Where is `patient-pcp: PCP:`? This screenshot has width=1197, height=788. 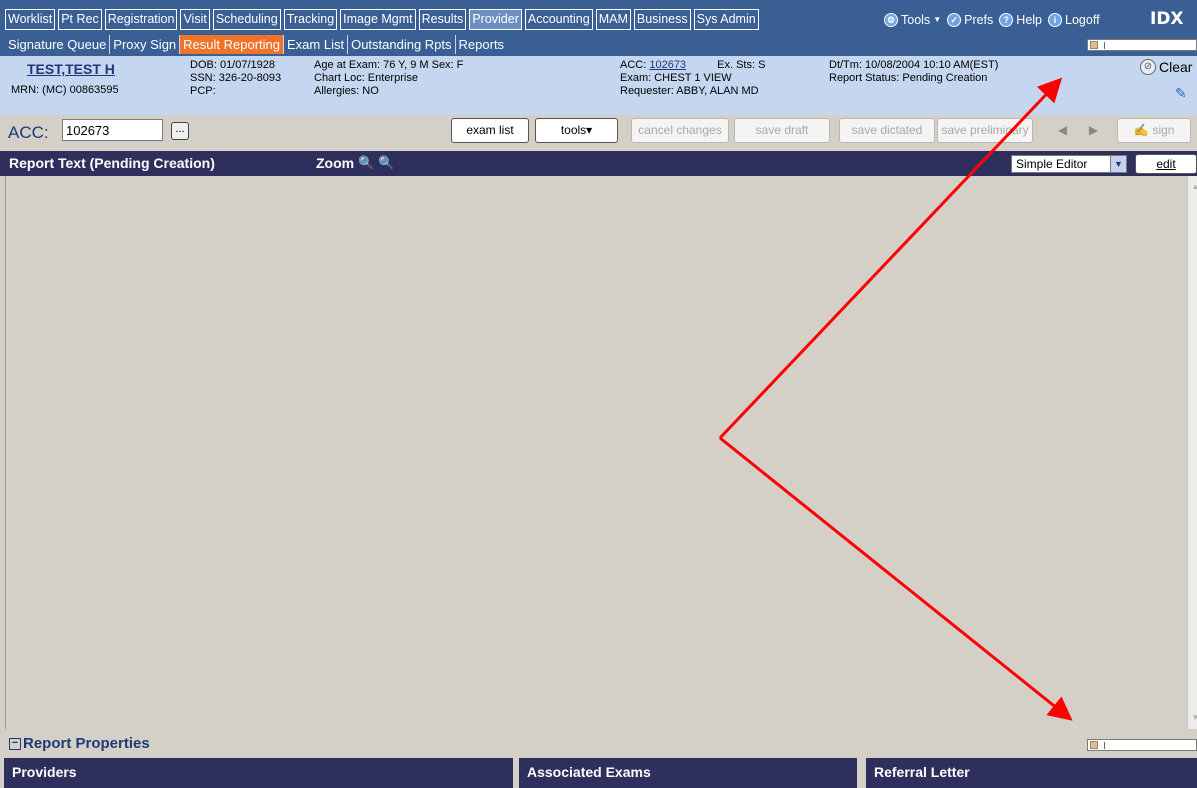
patient-pcp: PCP: is located at coordinates (203, 91).